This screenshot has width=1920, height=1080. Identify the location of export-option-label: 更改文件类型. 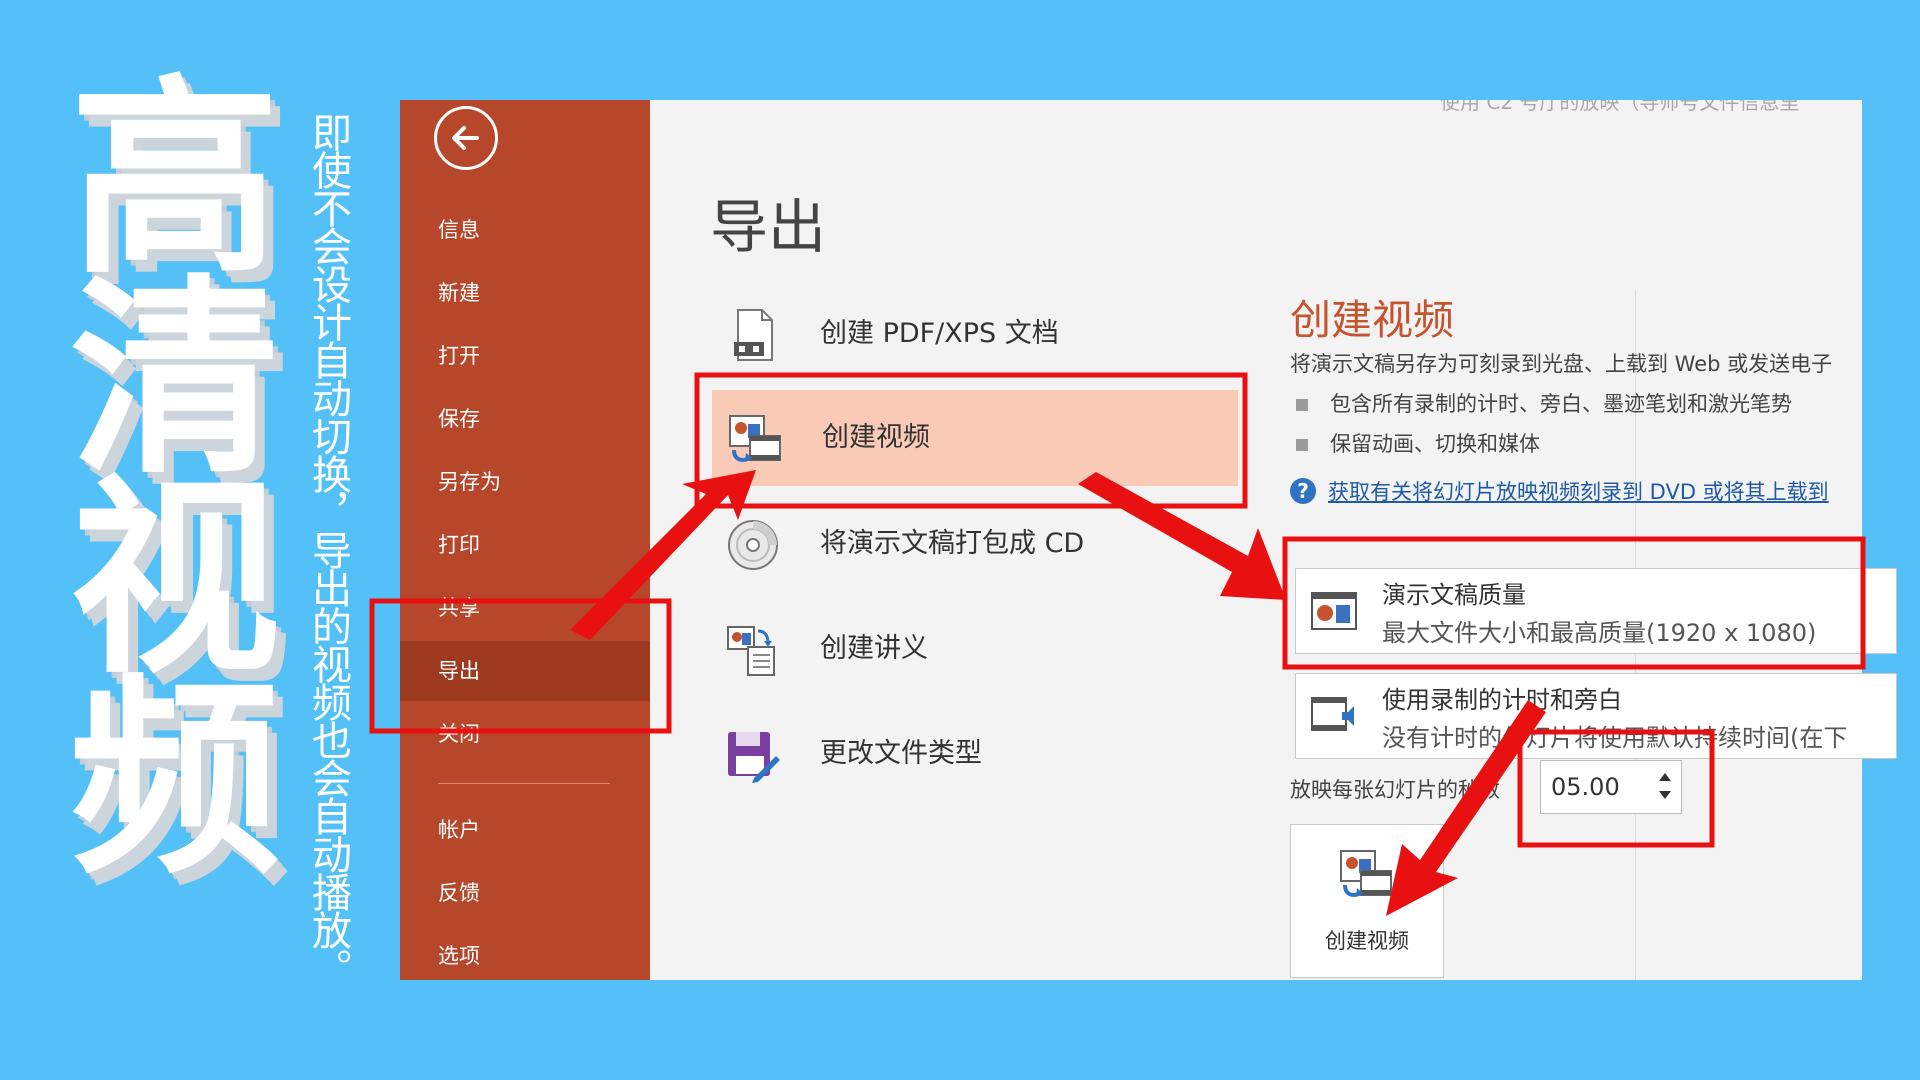
(901, 753).